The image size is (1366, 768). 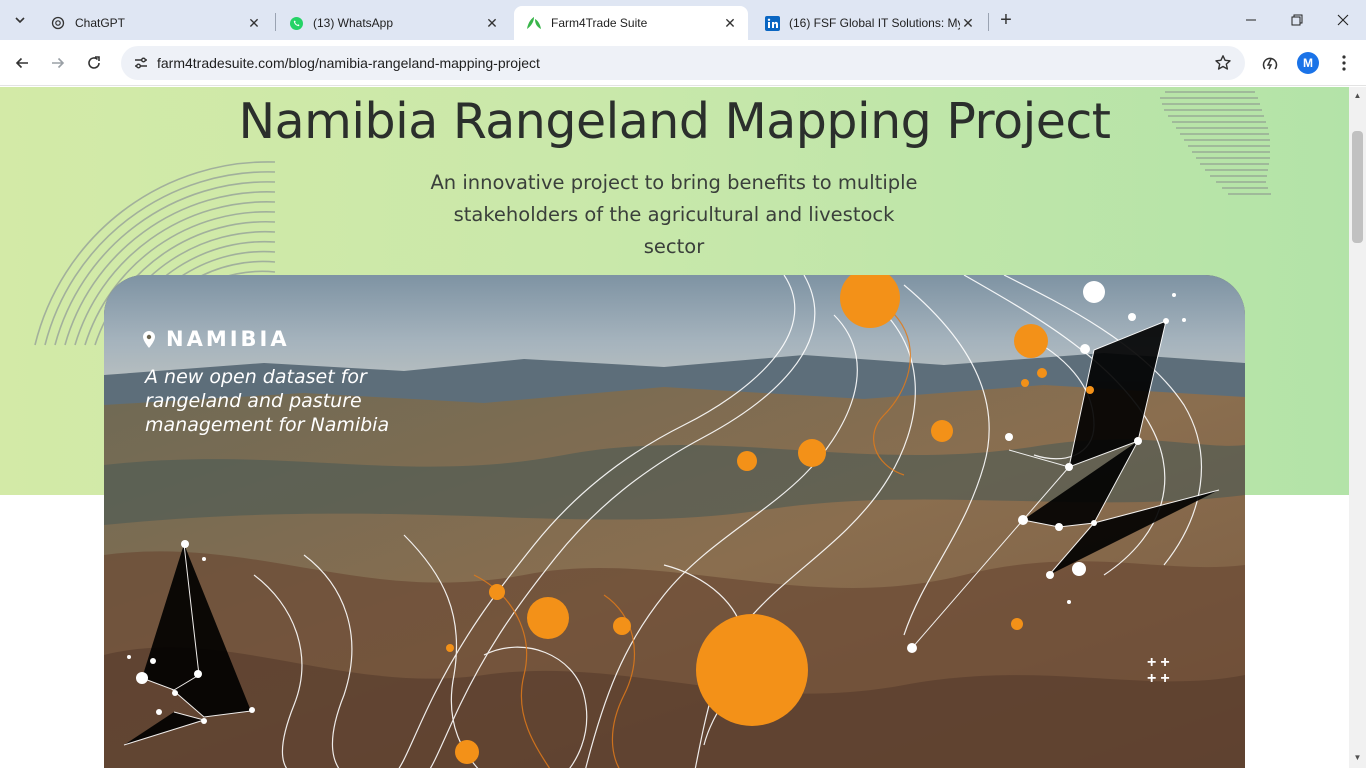 What do you see at coordinates (1357, 427) in the screenshot?
I see `vertical-scrollbar: ▲ ▼` at bounding box center [1357, 427].